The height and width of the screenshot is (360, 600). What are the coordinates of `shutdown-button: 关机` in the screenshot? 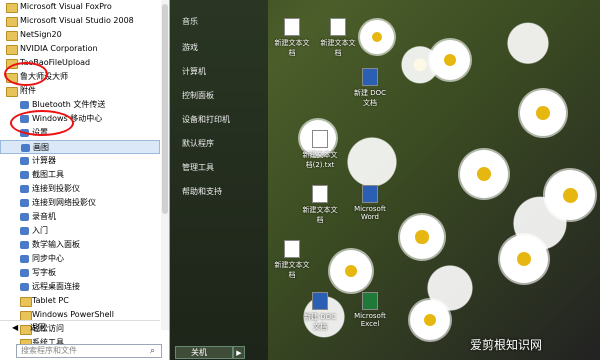 It's located at (204, 352).